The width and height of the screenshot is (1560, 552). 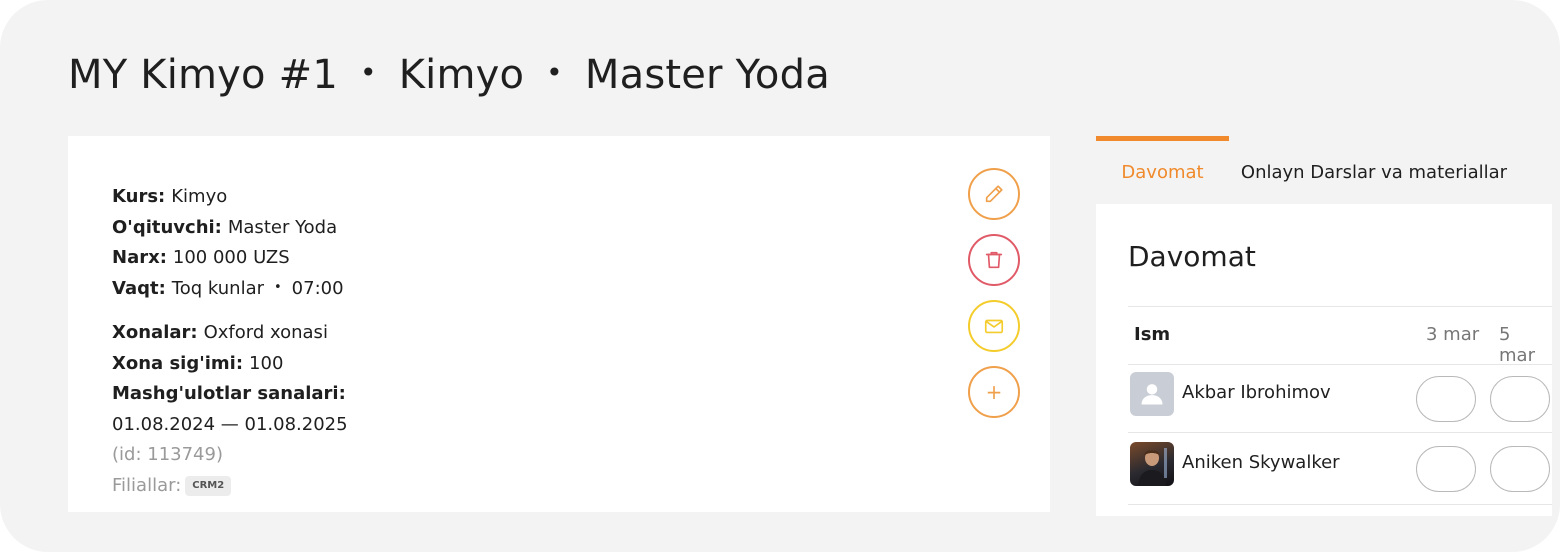 I want to click on time-hour: 07:00, so click(x=317, y=288).